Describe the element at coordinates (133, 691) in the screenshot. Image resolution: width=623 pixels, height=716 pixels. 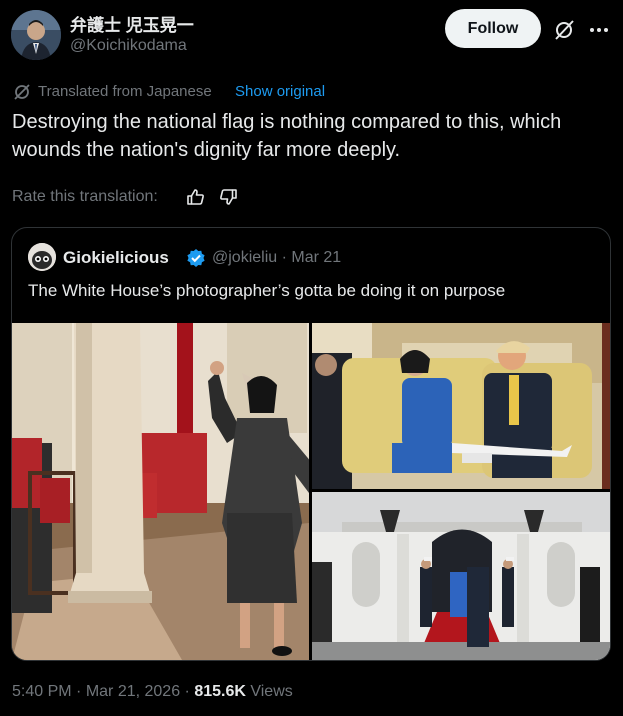
I see `post-date: Mar 21, 2026` at that location.